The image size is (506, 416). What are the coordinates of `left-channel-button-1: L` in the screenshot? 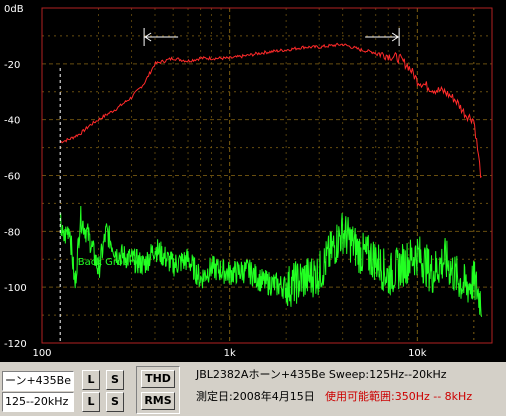 It's located at (91, 380).